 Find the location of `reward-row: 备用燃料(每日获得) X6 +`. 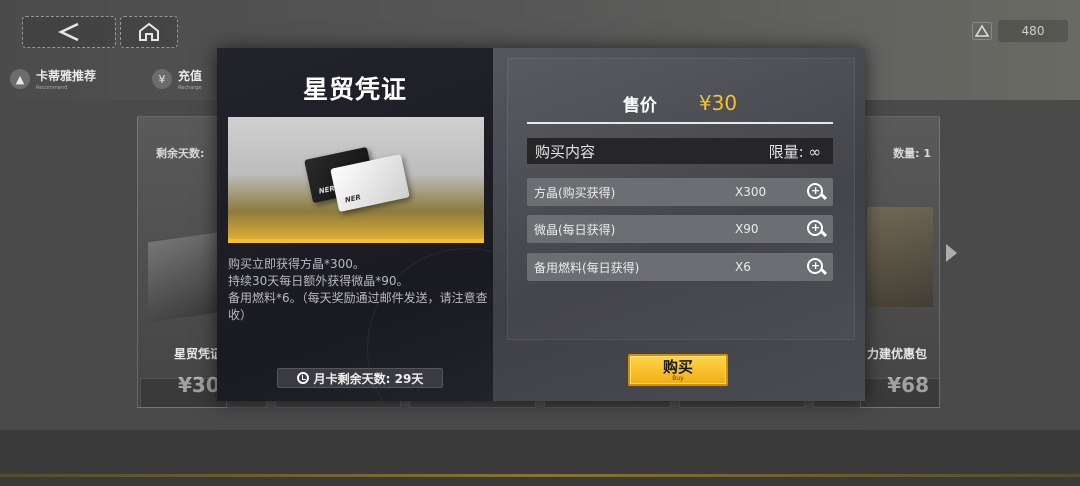

reward-row: 备用燃料(每日获得) X6 + is located at coordinates (680, 267).